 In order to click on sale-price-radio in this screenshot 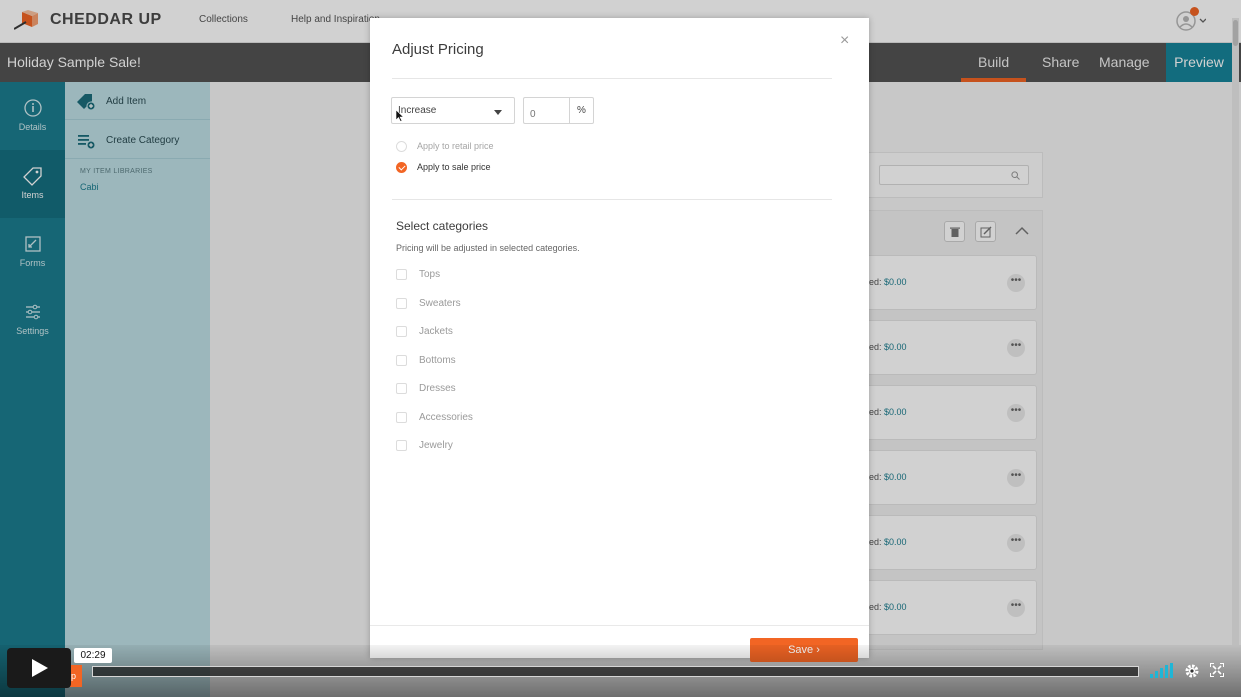, I will do `click(401, 167)`.